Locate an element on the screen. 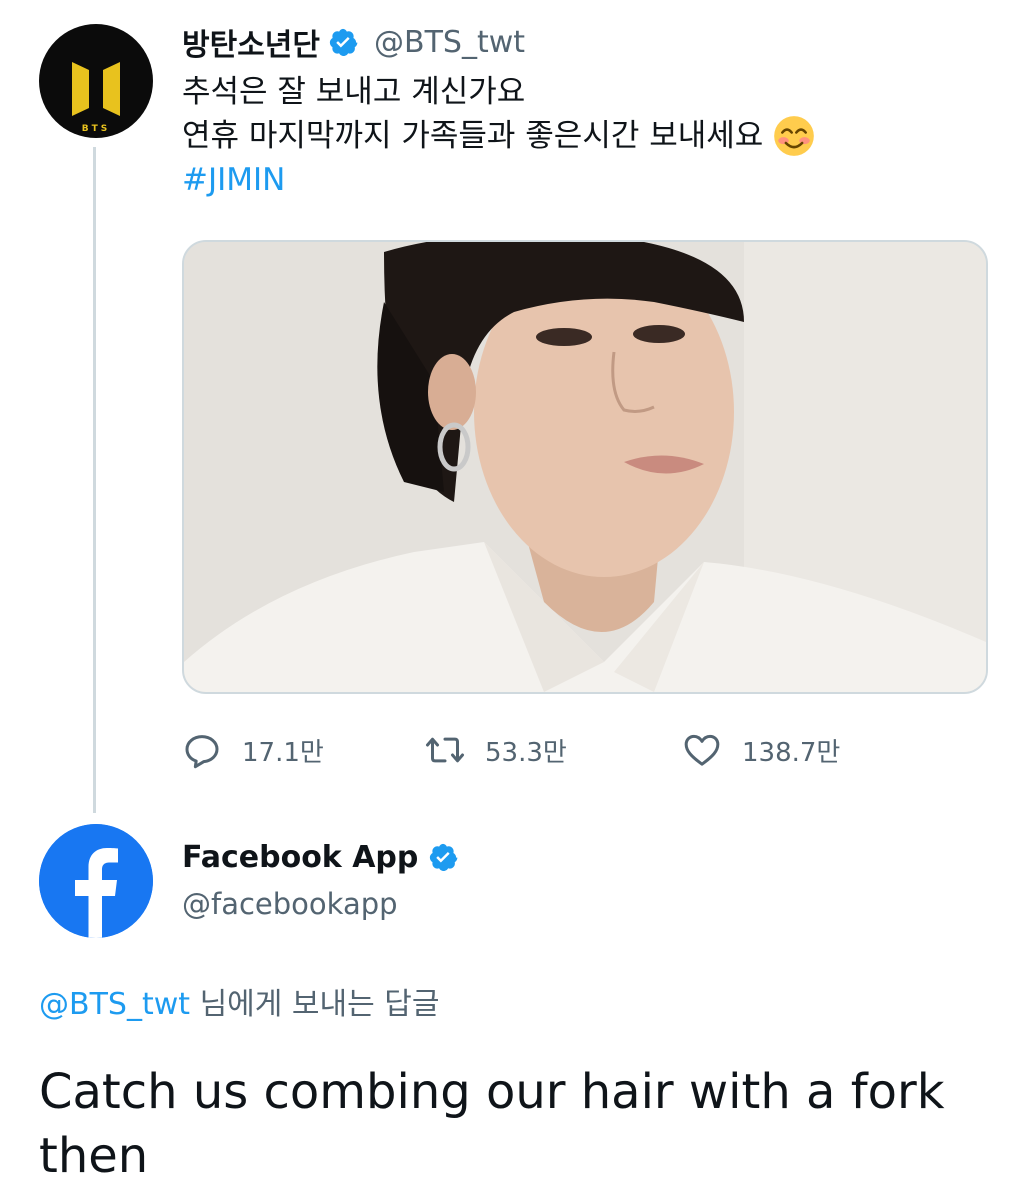  retweet-icon is located at coordinates (445, 750).